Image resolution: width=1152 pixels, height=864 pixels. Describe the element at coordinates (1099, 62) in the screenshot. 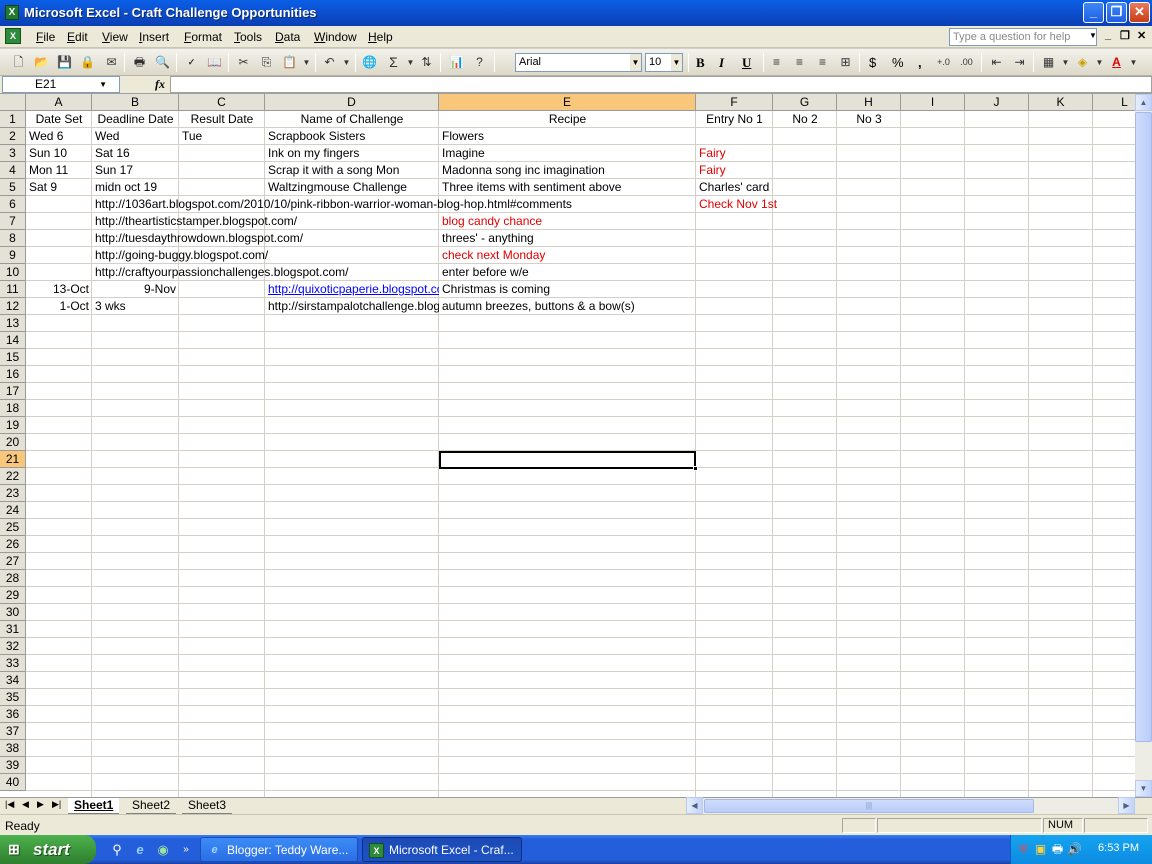

I see `fill-dropdown-icon: ▼` at that location.